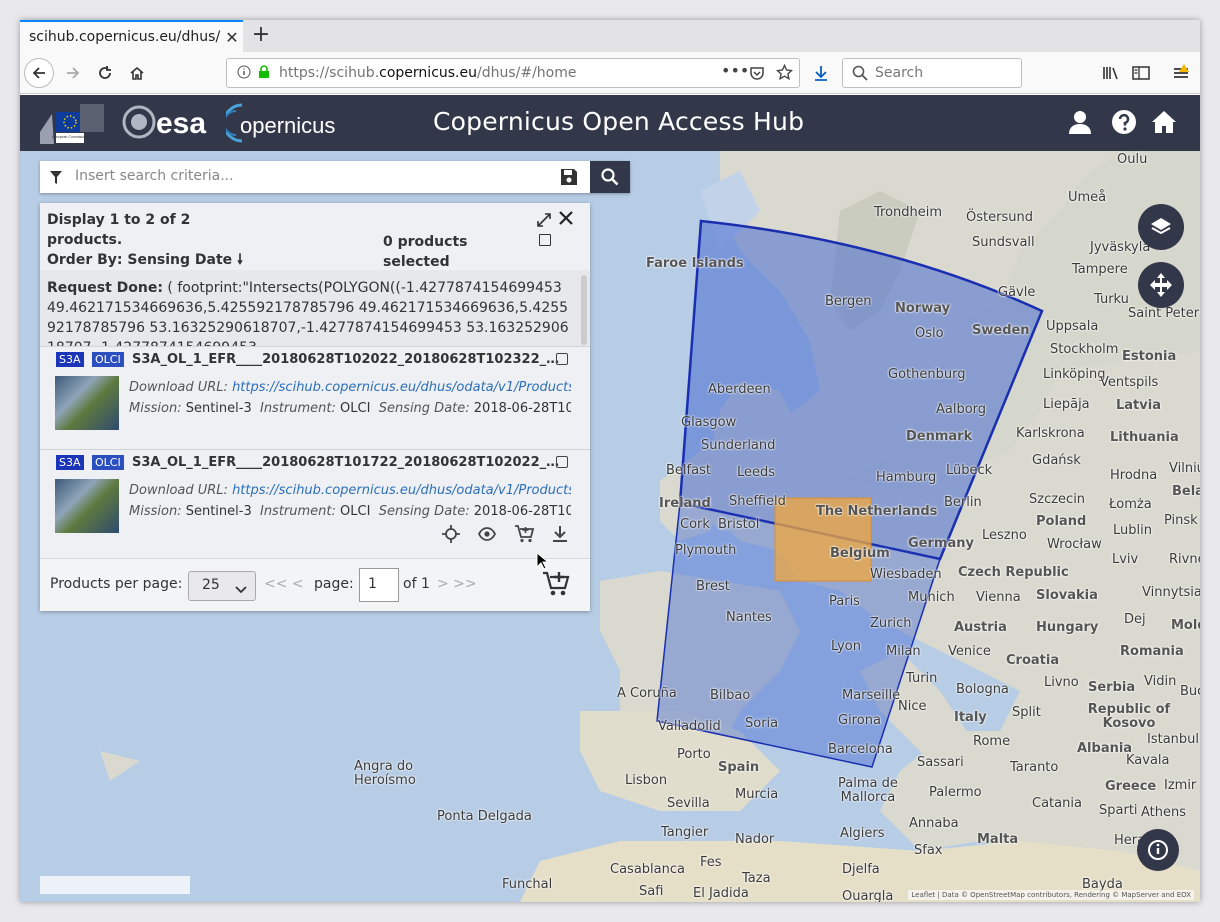 This screenshot has height=922, width=1220. What do you see at coordinates (451, 536) in the screenshot?
I see `zoom-to-product-icon` at bounding box center [451, 536].